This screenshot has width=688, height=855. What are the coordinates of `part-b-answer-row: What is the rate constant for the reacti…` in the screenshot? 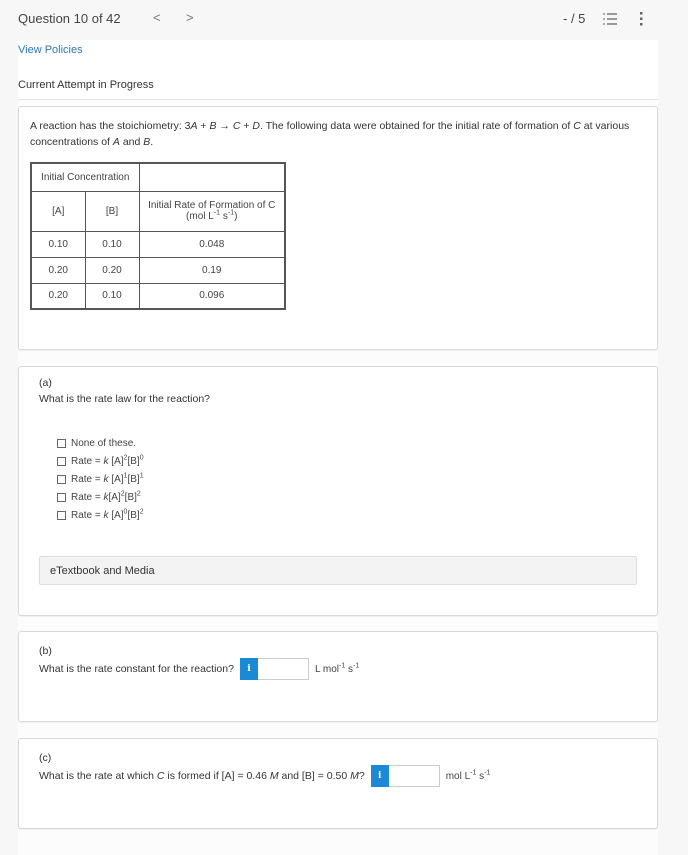 It's located at (199, 669).